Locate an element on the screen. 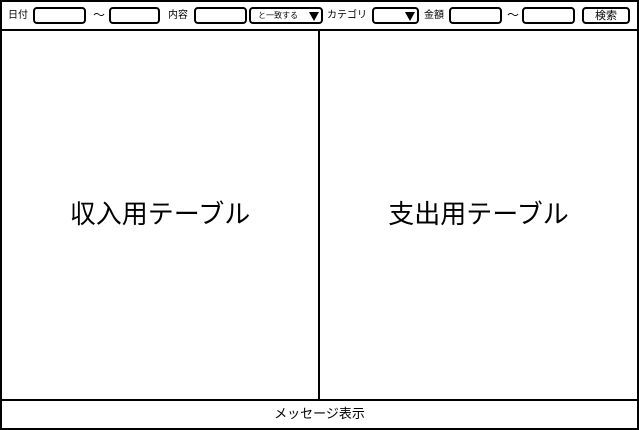 The height and width of the screenshot is (430, 639). content-input is located at coordinates (220, 15).